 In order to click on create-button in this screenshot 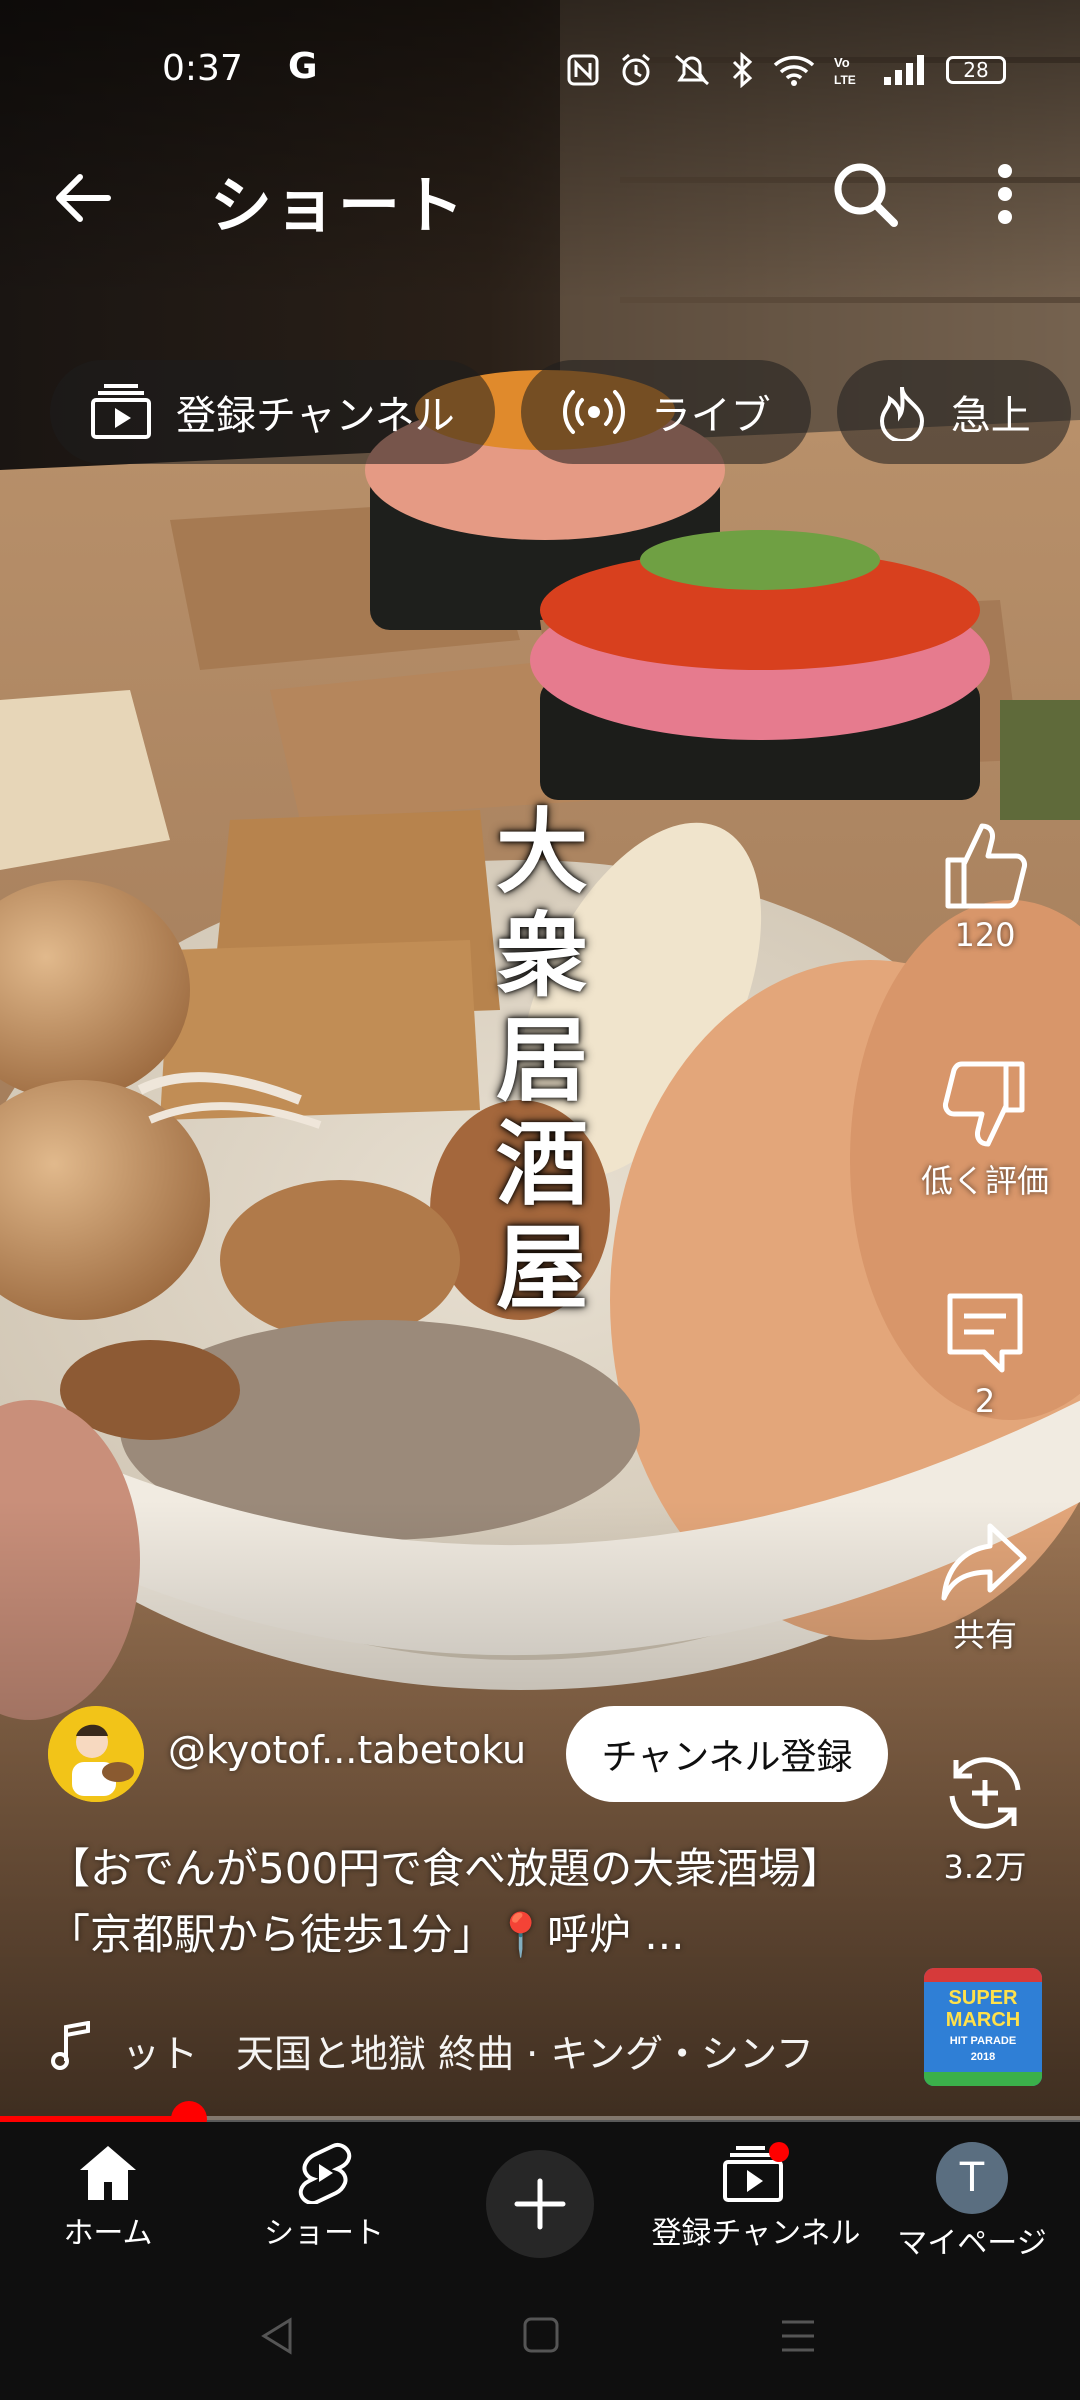, I will do `click(540, 2204)`.